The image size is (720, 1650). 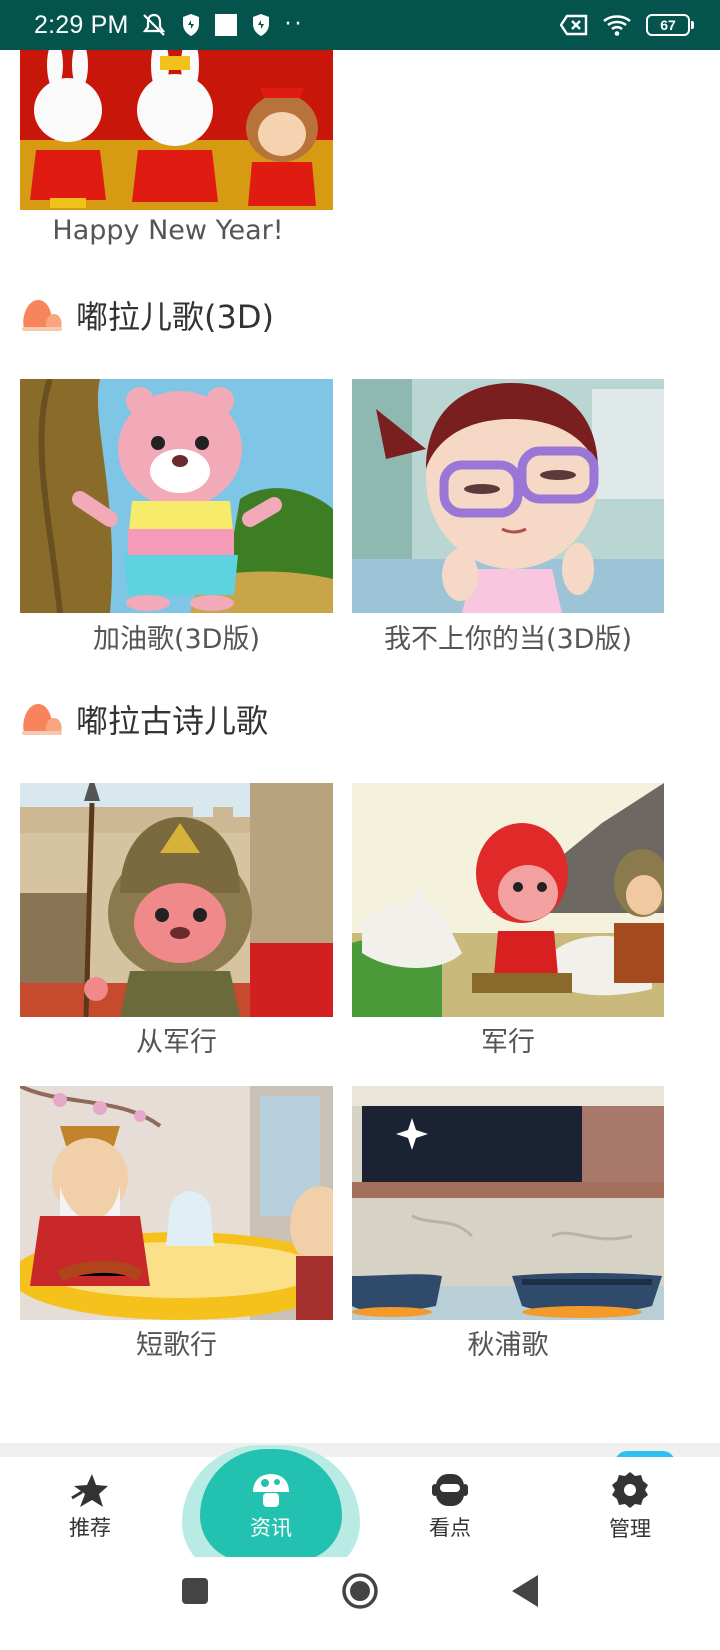 I want to click on video-caption: 秋浦歌, so click(x=508, y=1345).